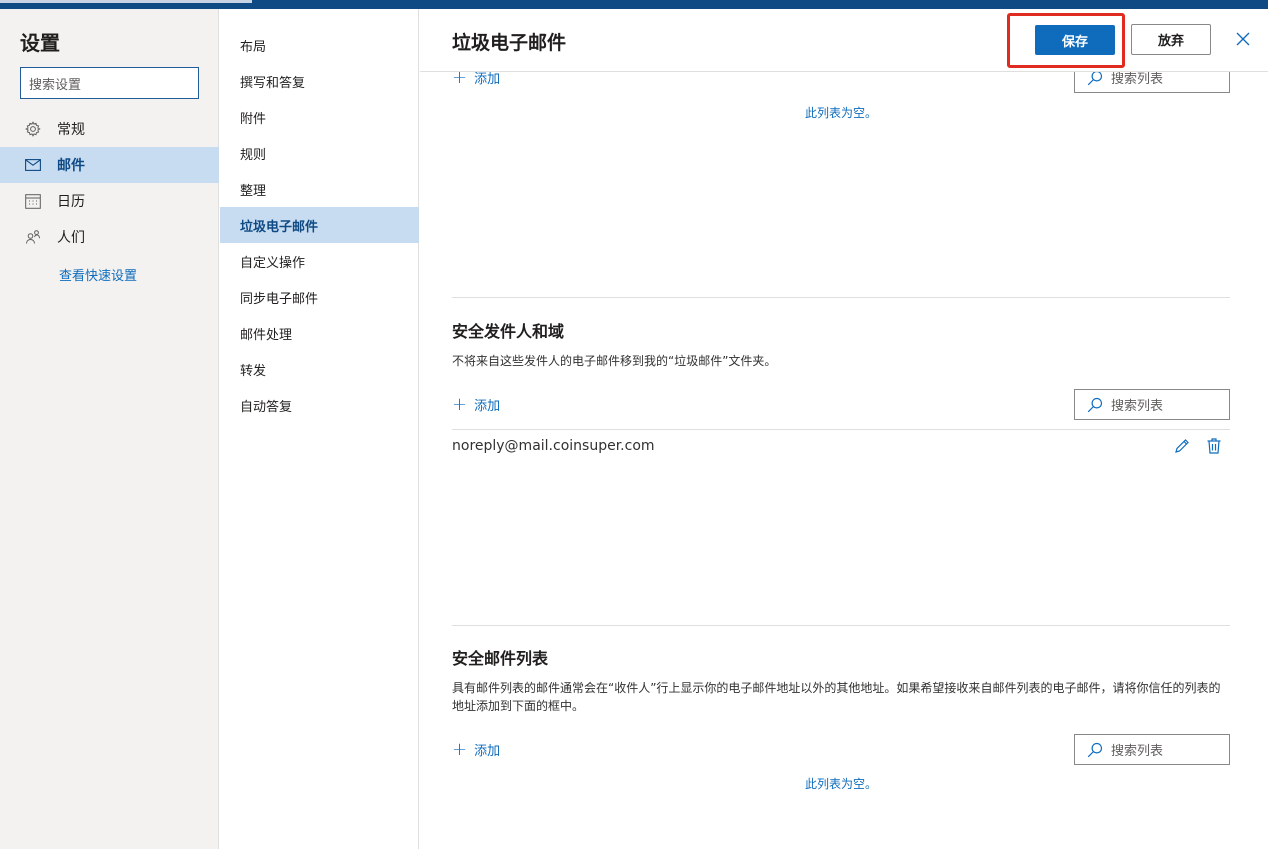 Image resolution: width=1268 pixels, height=849 pixels. I want to click on safe-senders-add-button: + 添加, so click(476, 404).